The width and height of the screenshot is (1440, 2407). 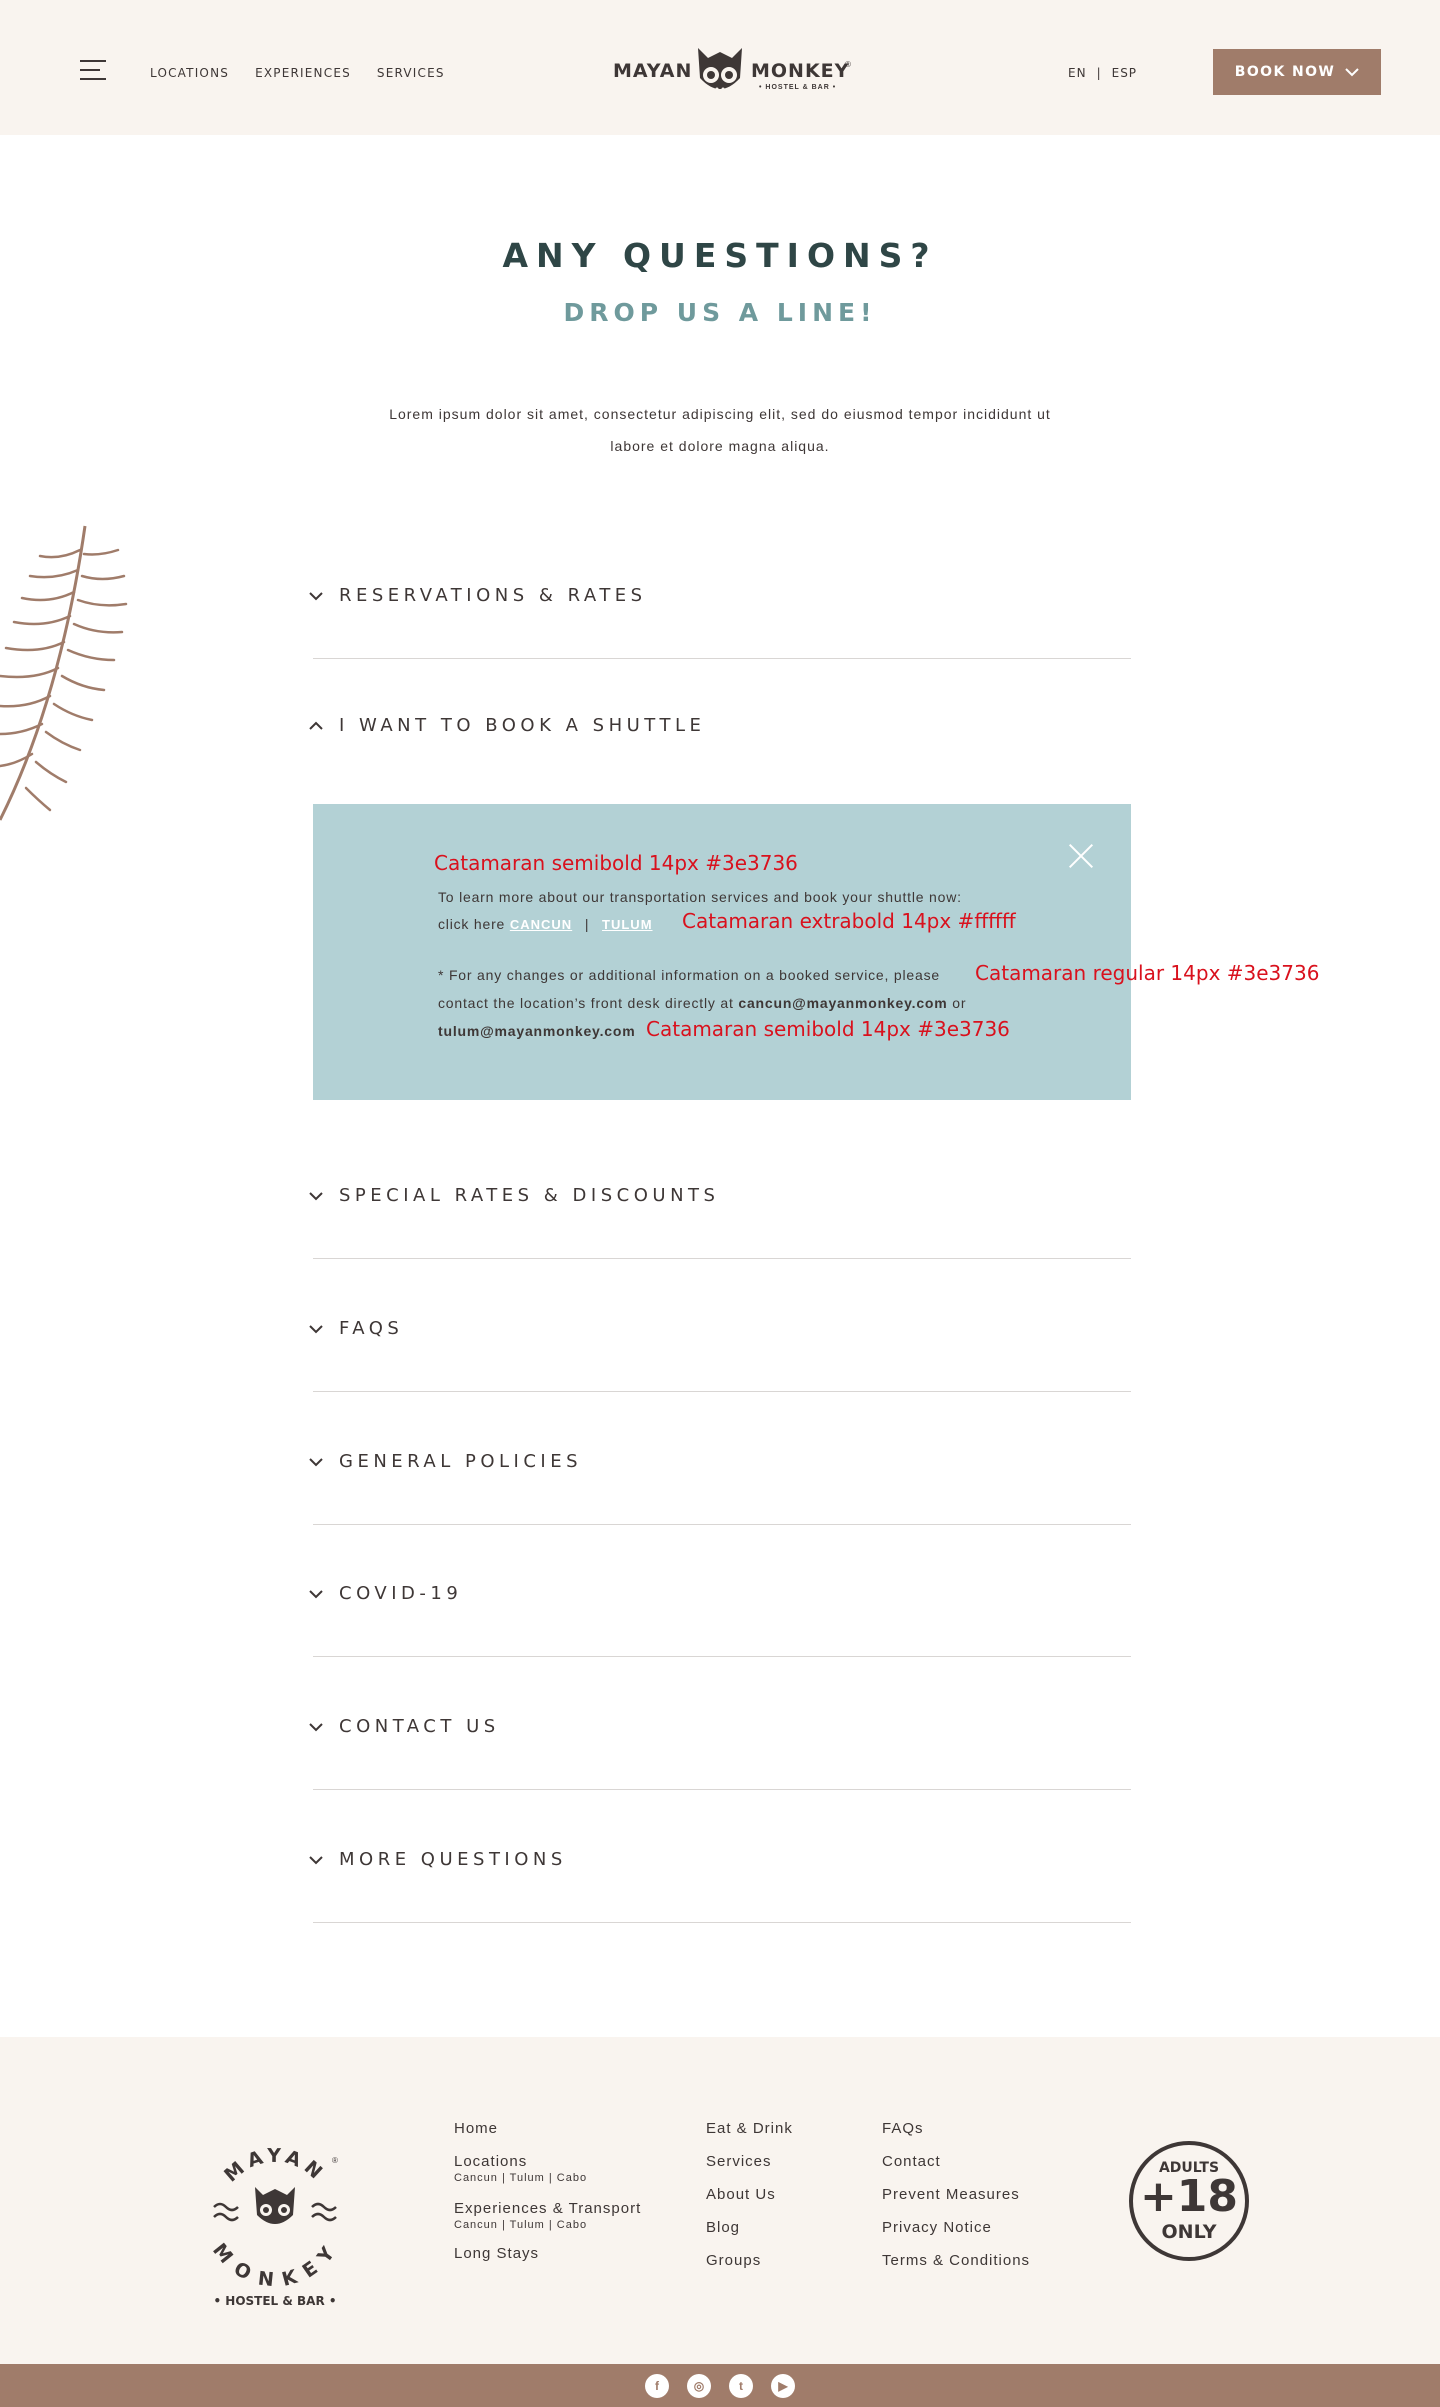 What do you see at coordinates (514, 1195) in the screenshot?
I see `accordion-header: SPECIAL RATES & DISCOUNTS` at bounding box center [514, 1195].